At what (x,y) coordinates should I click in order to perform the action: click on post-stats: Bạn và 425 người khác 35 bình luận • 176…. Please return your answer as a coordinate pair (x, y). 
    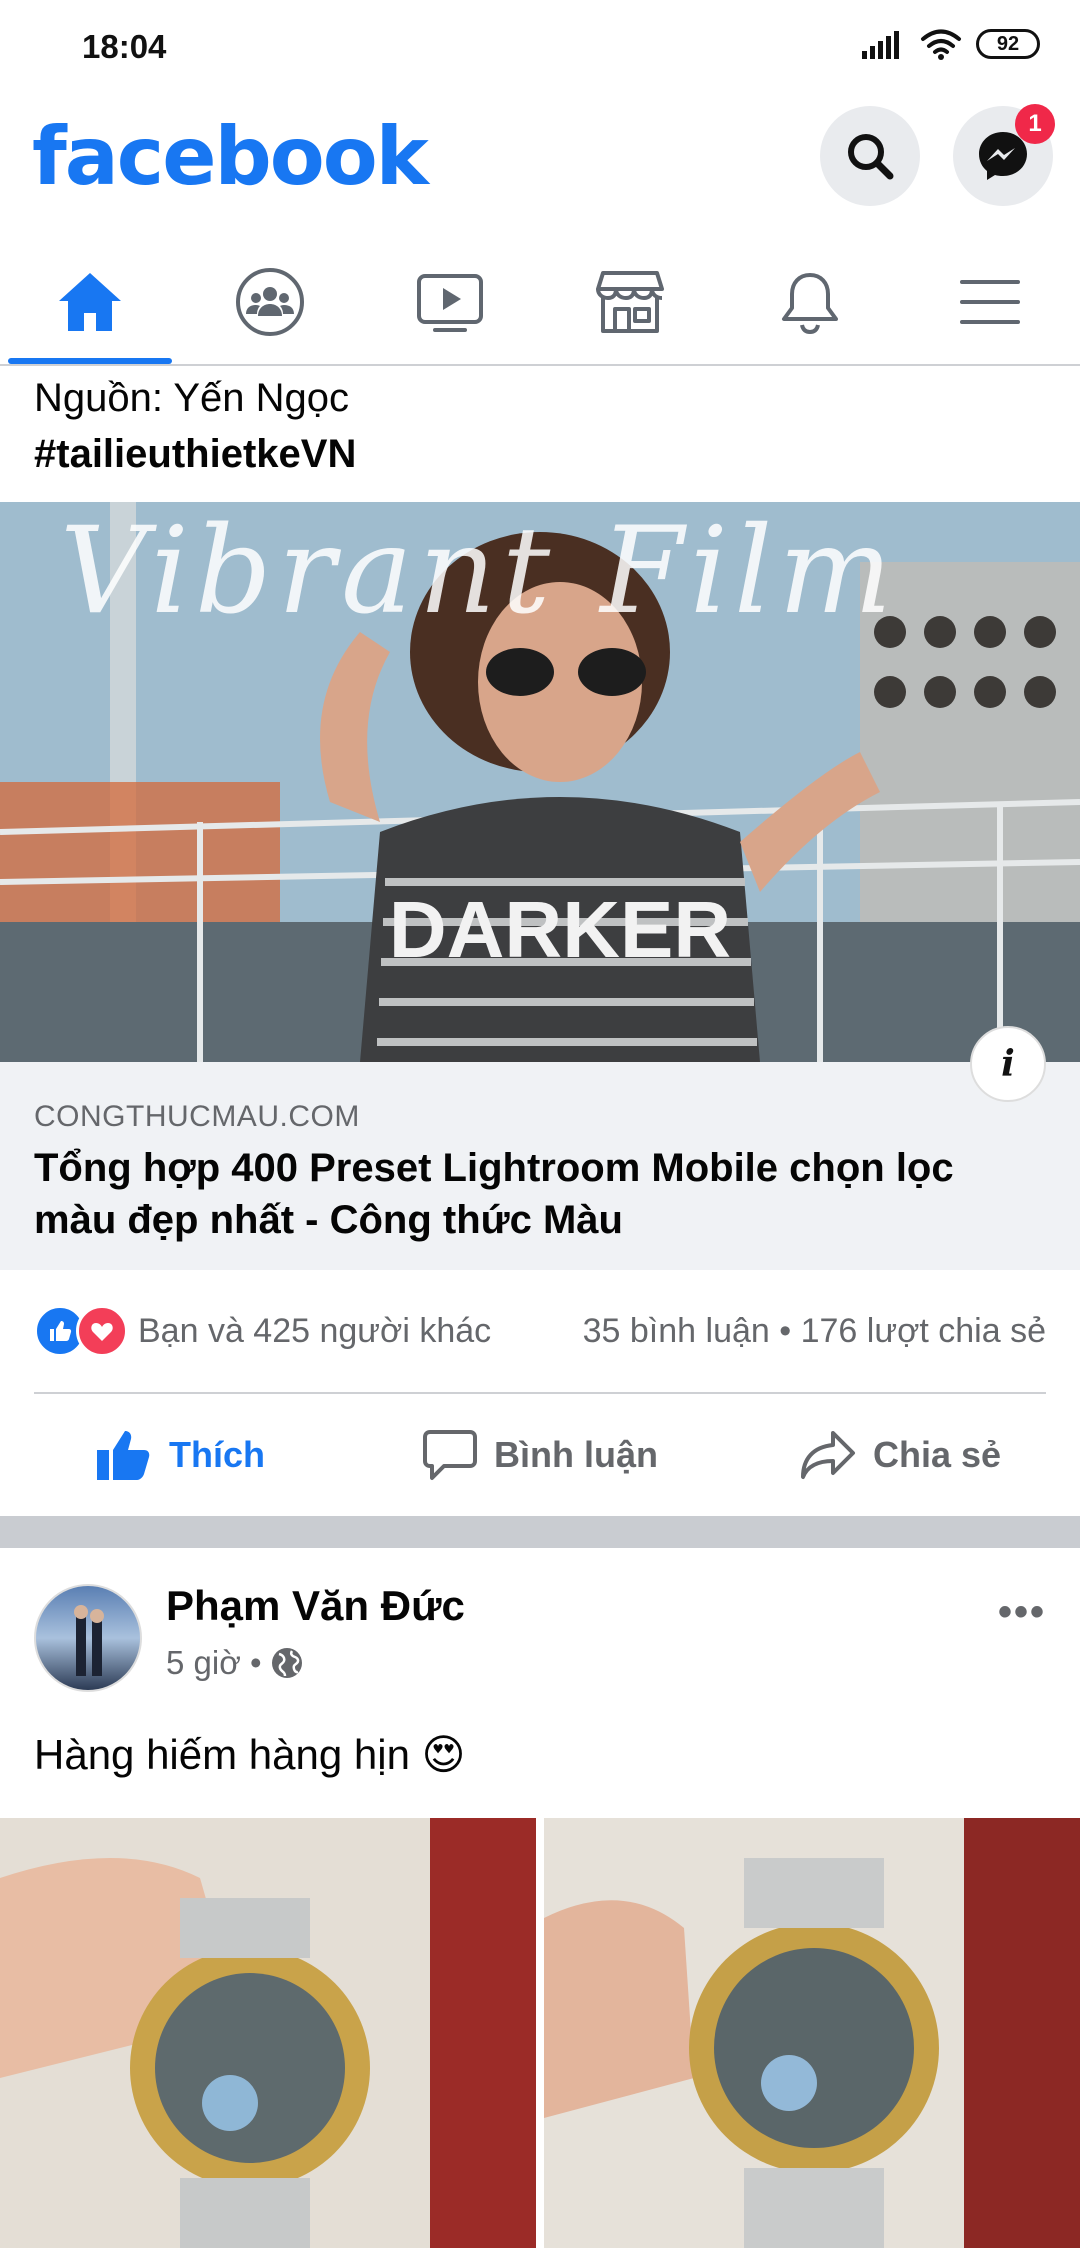
    Looking at the image, I should click on (540, 1331).